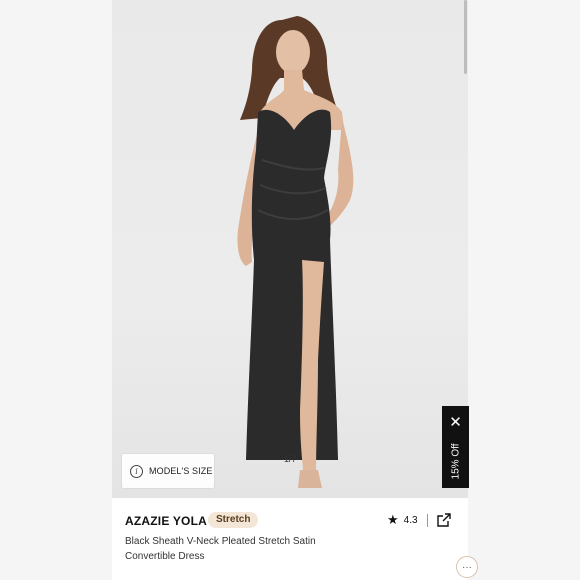  What do you see at coordinates (290, 459) in the screenshot?
I see `image-counter: 1/7` at bounding box center [290, 459].